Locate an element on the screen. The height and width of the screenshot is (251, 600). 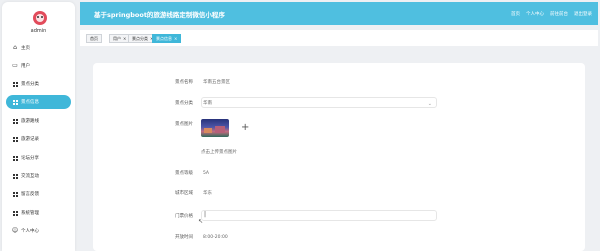
header-link-home: 首页 is located at coordinates (515, 14).